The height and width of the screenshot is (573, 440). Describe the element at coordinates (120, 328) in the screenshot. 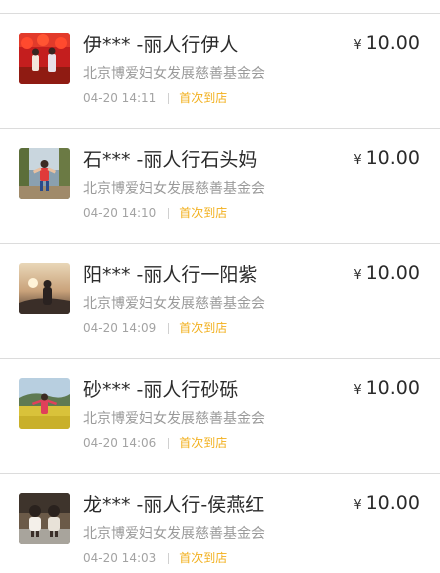

I see `timestamp: 04-20 14:09` at that location.